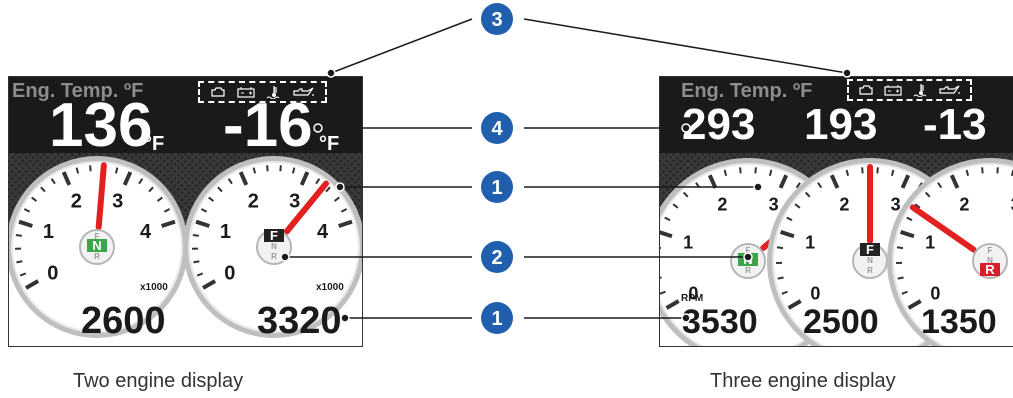 This screenshot has height=398, width=1013. I want to click on callout-leader-3-right, so click(685, 46).